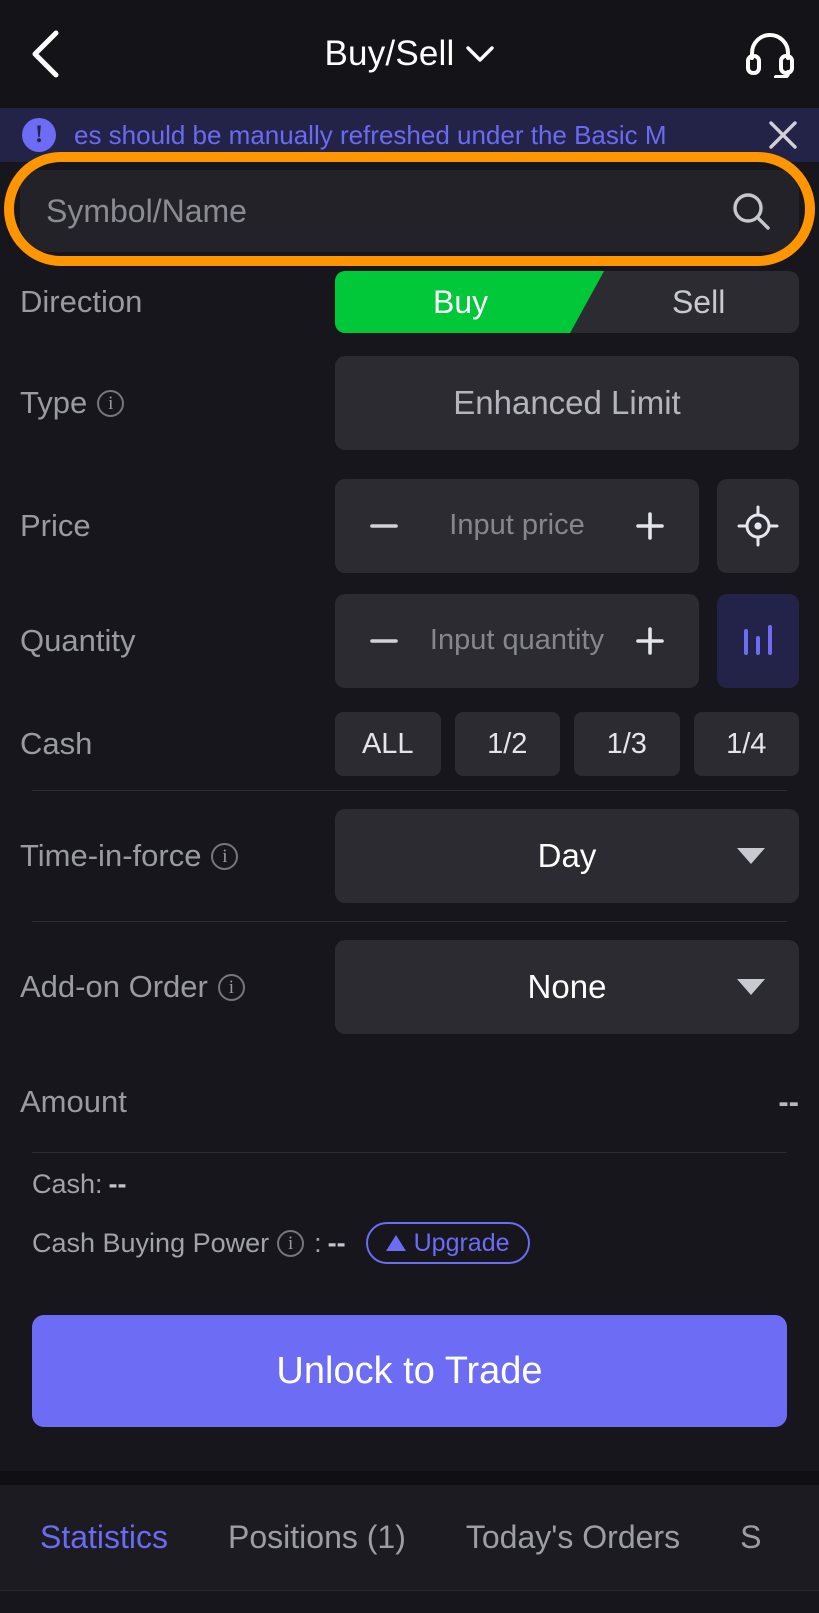 The height and width of the screenshot is (1613, 819). I want to click on app-header: Buy/Sell, so click(409, 54).